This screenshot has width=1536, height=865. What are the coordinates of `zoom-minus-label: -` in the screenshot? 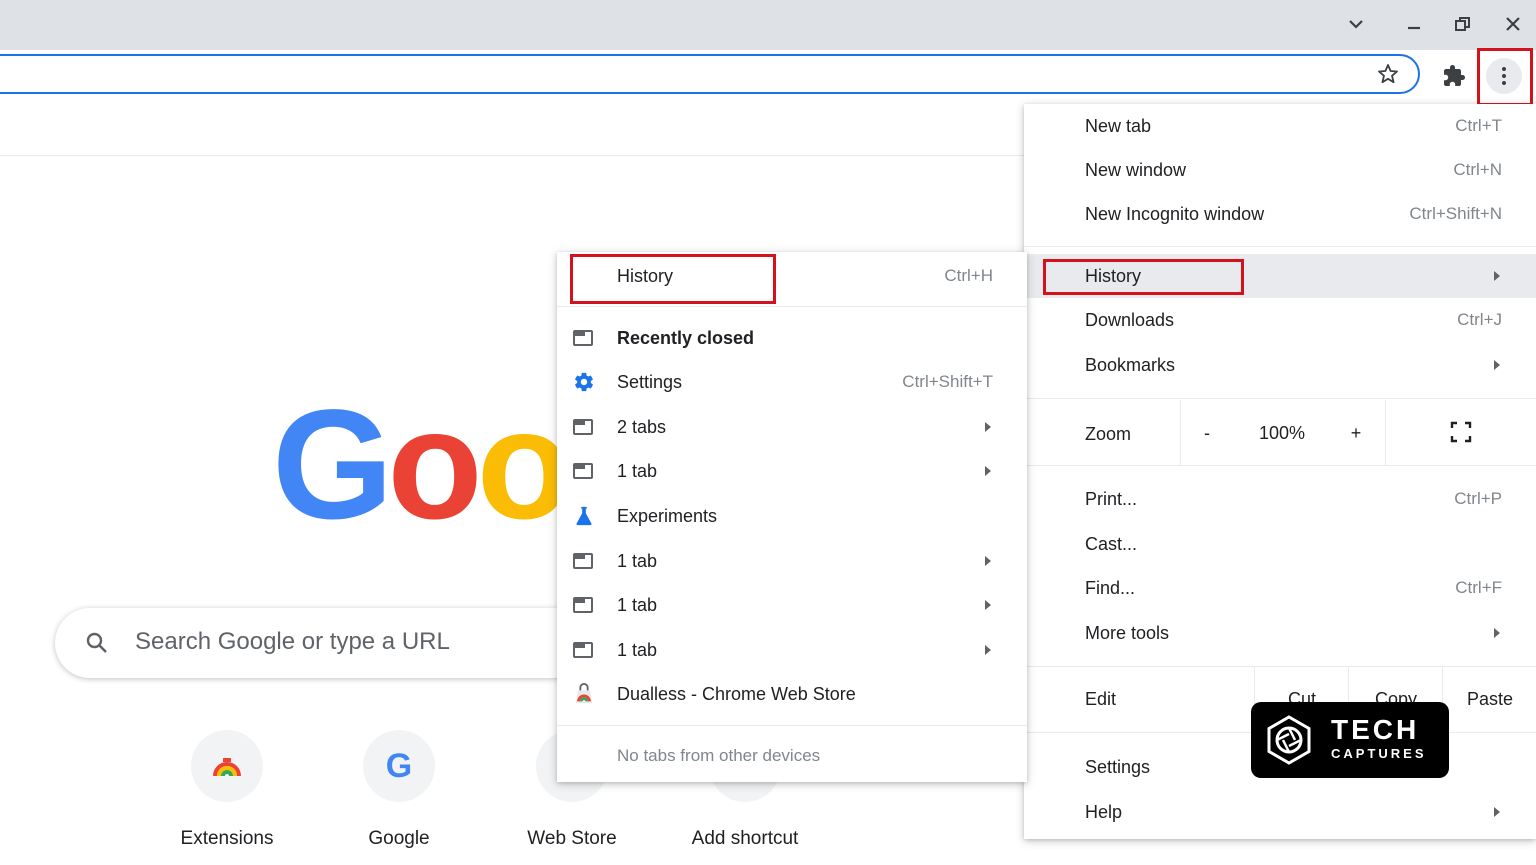 It's located at (1207, 432).